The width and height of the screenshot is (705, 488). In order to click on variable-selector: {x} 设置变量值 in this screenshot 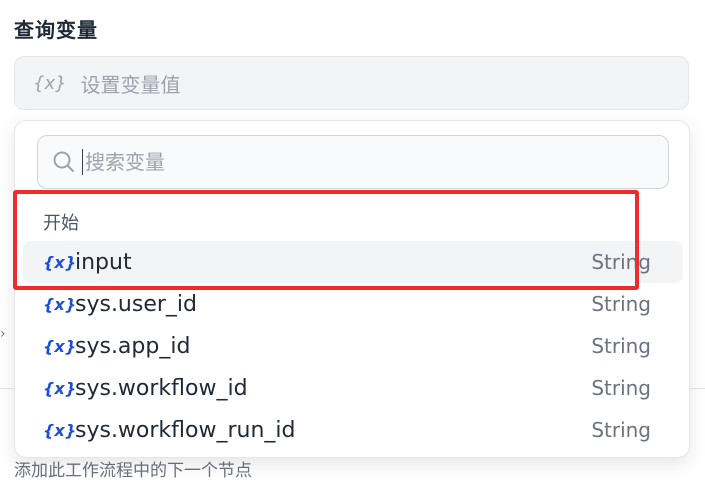, I will do `click(351, 83)`.